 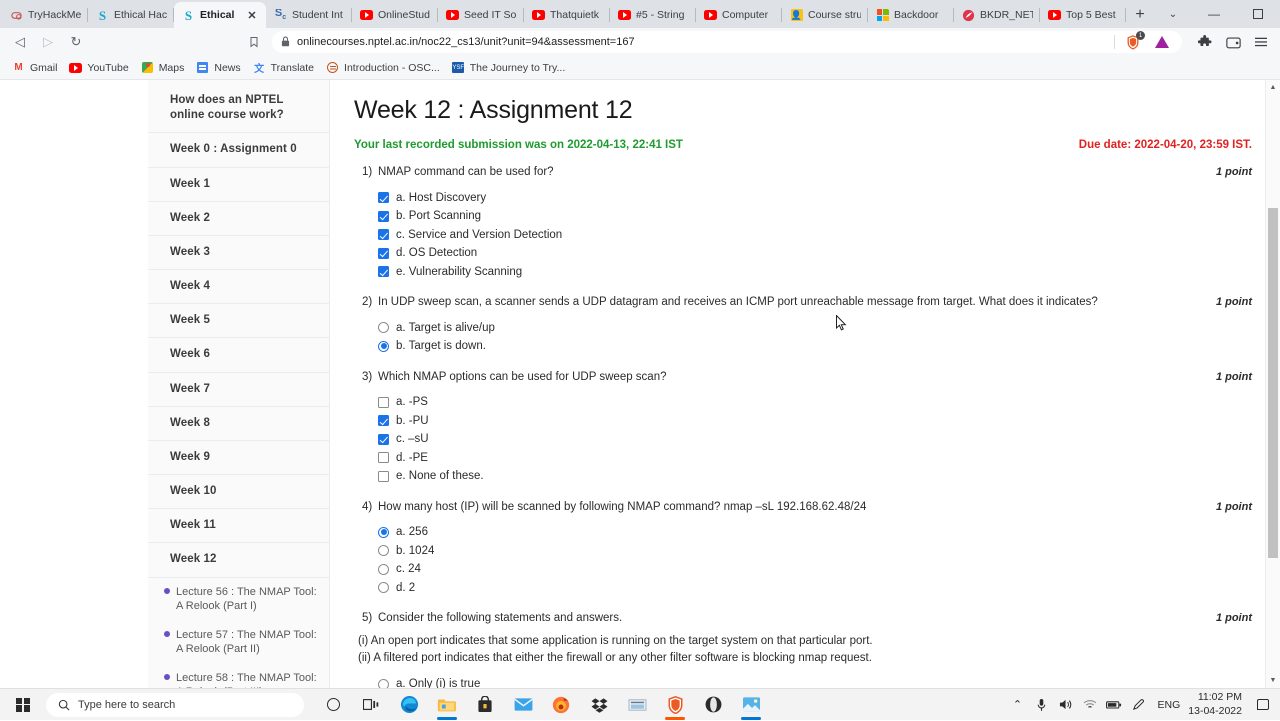 What do you see at coordinates (1066, 705) in the screenshot?
I see `volume-icon` at bounding box center [1066, 705].